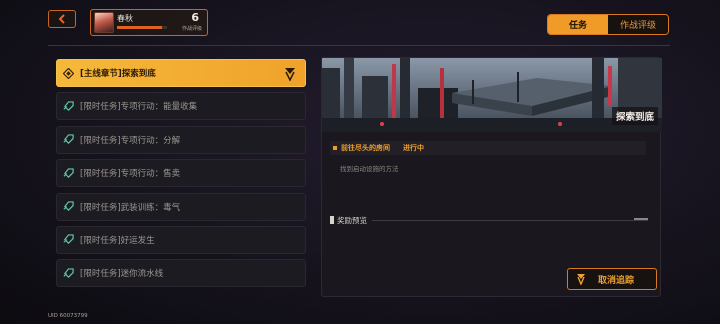  I want to click on chevron-left-icon, so click(61, 19).